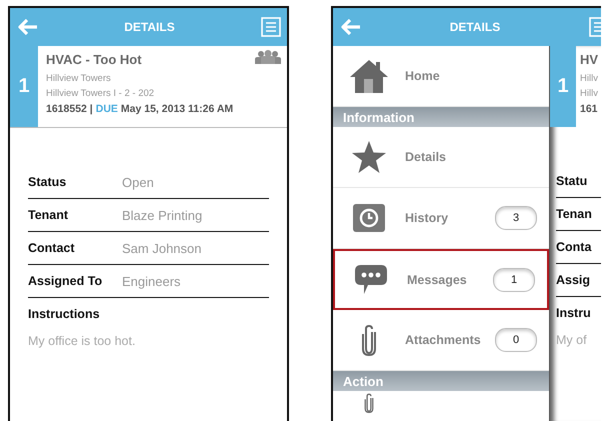  Describe the element at coordinates (268, 57) in the screenshot. I see `group-icon` at that location.